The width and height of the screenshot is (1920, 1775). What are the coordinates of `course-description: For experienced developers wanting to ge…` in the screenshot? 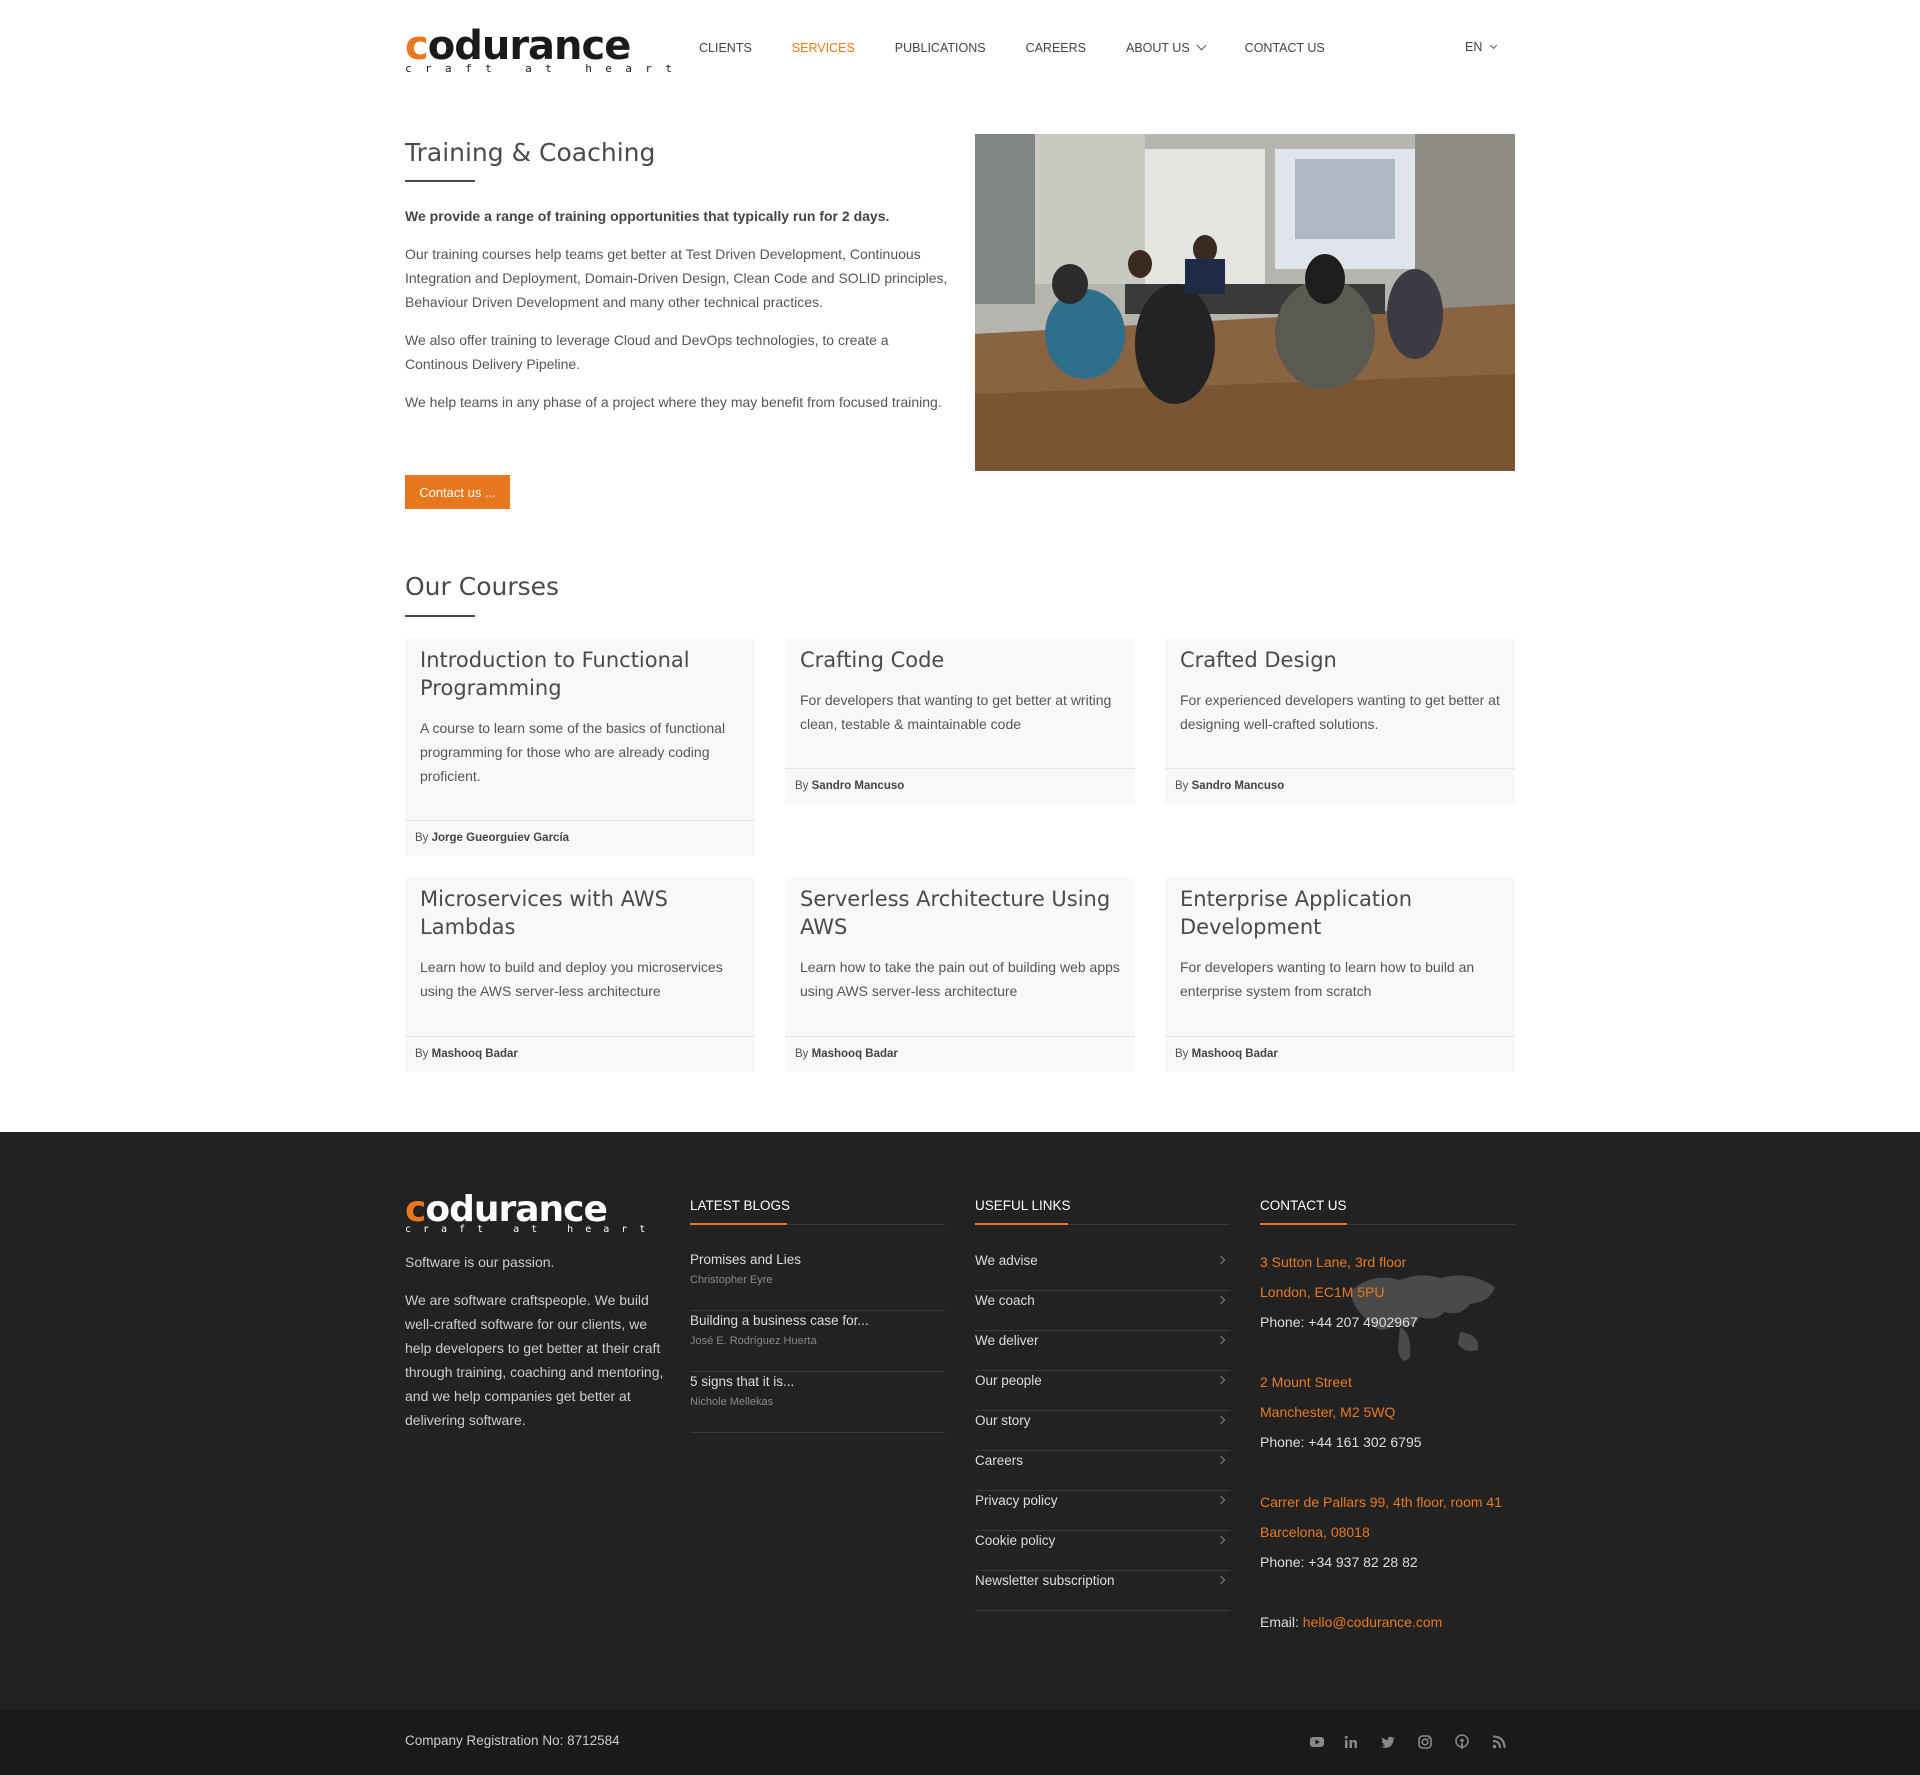 It's located at (1340, 712).